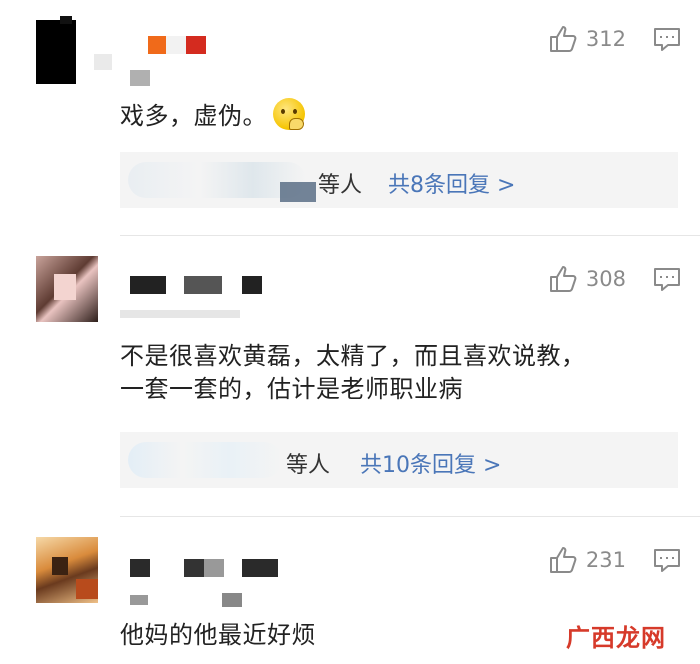 Image resolution: width=700 pixels, height=664 pixels. I want to click on like-count: 308, so click(605, 279).